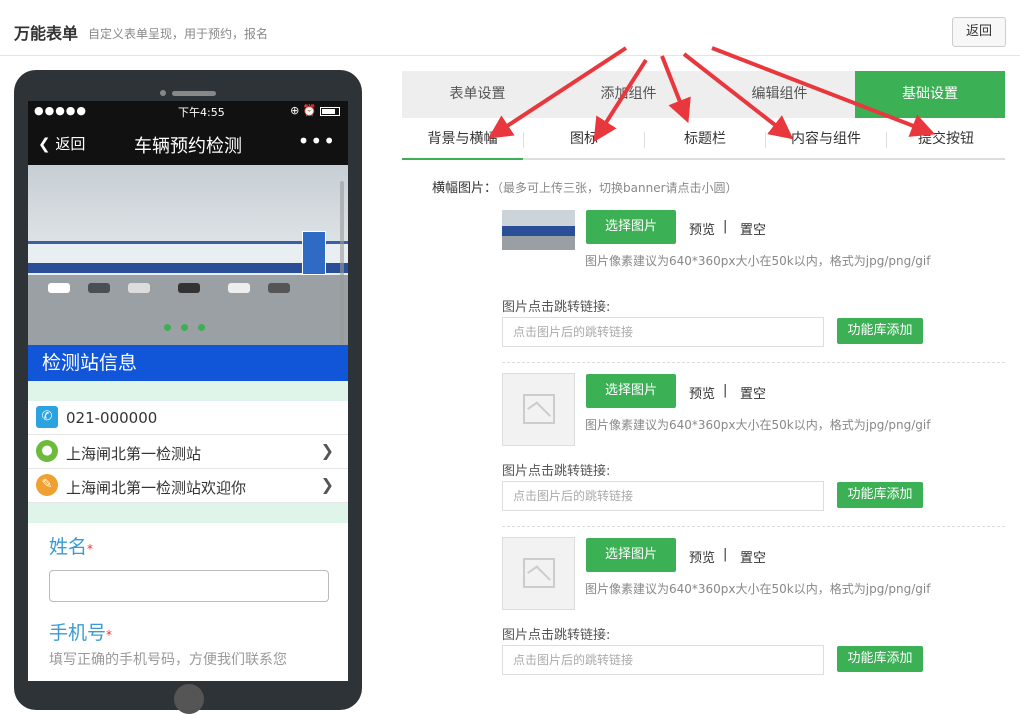 The image size is (1020, 714). What do you see at coordinates (317, 141) in the screenshot?
I see `more-icon: •••` at bounding box center [317, 141].